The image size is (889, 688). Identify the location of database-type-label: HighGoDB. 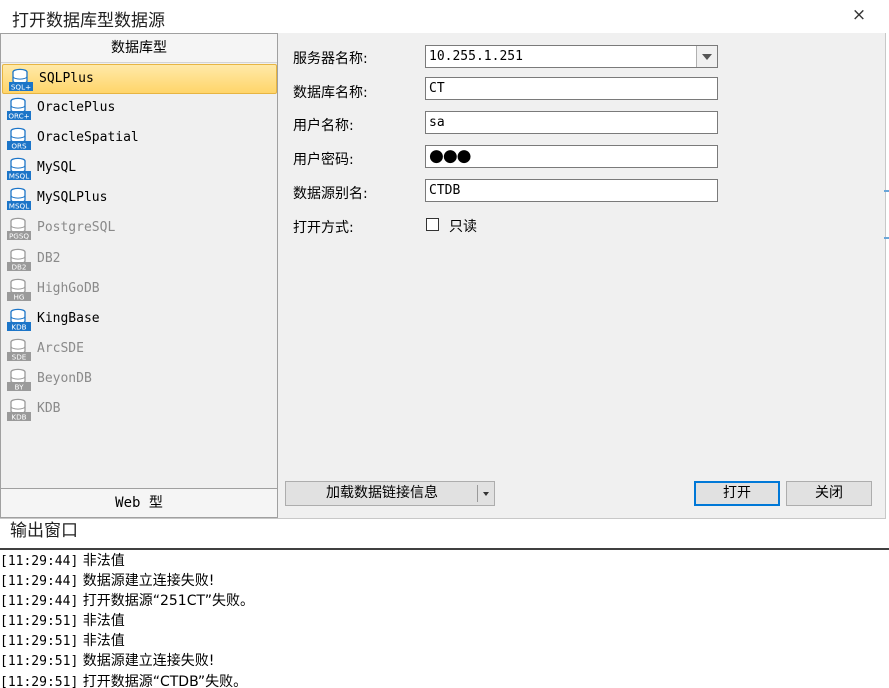
(68, 288).